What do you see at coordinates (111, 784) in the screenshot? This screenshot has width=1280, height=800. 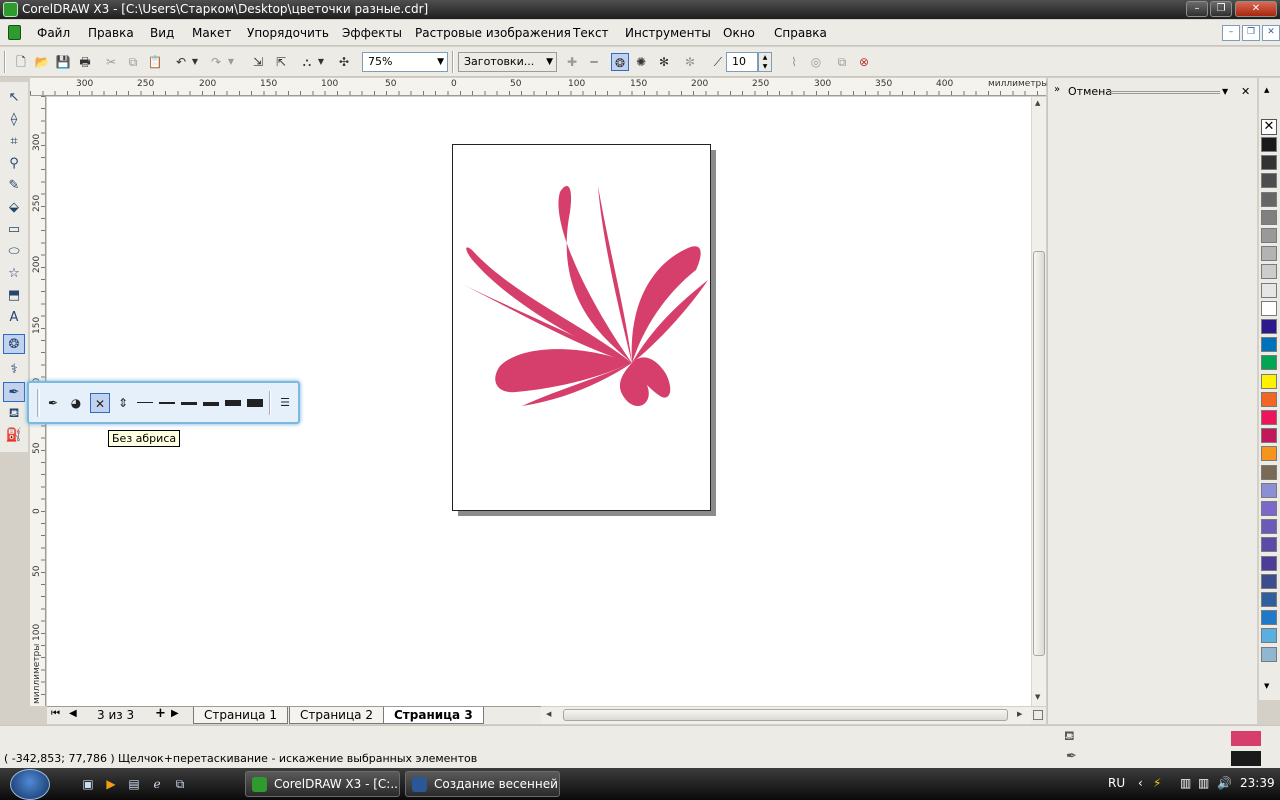 I see `media-player-icon: ▶` at bounding box center [111, 784].